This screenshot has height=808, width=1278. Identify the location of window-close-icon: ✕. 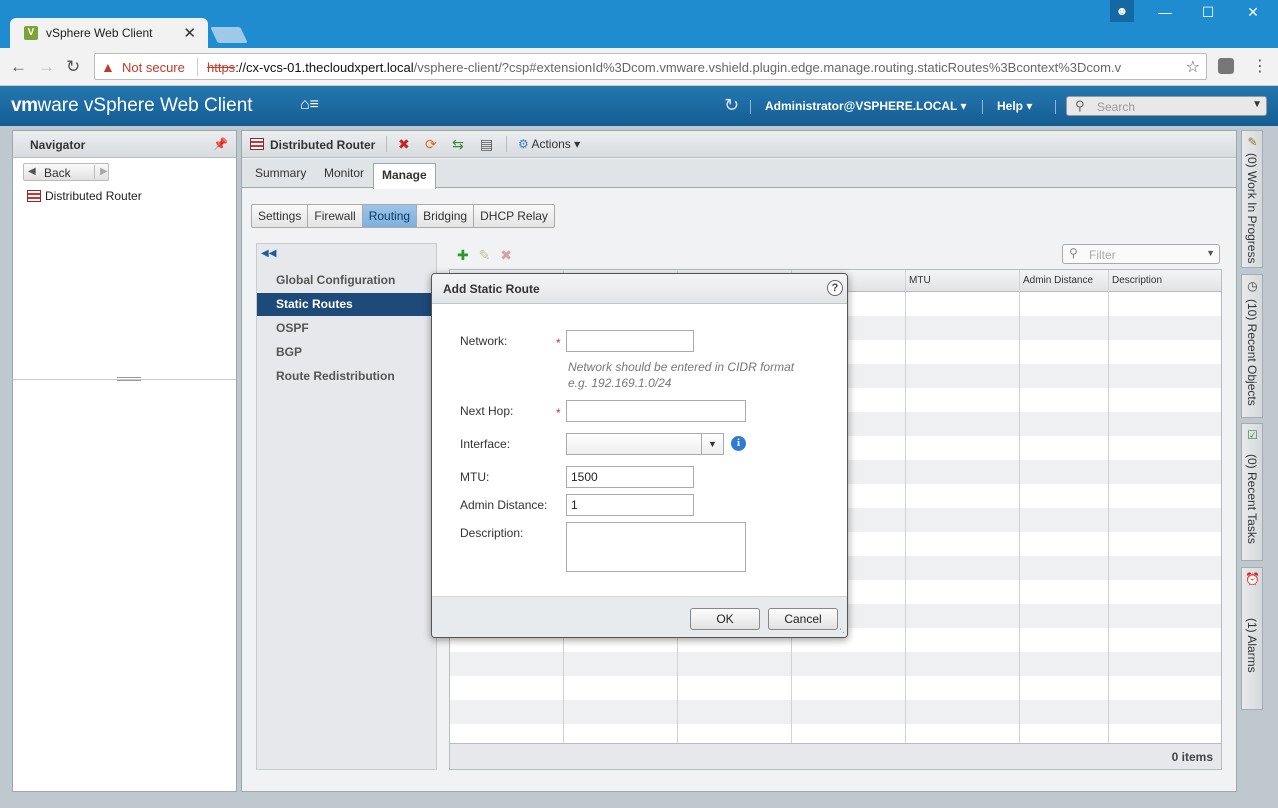
(1253, 12).